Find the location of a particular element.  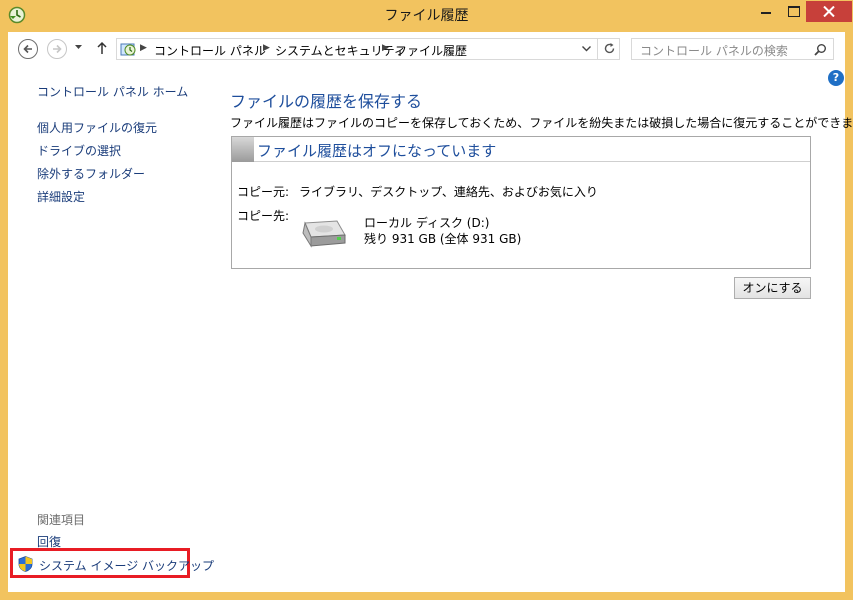

back-button is located at coordinates (28, 49).